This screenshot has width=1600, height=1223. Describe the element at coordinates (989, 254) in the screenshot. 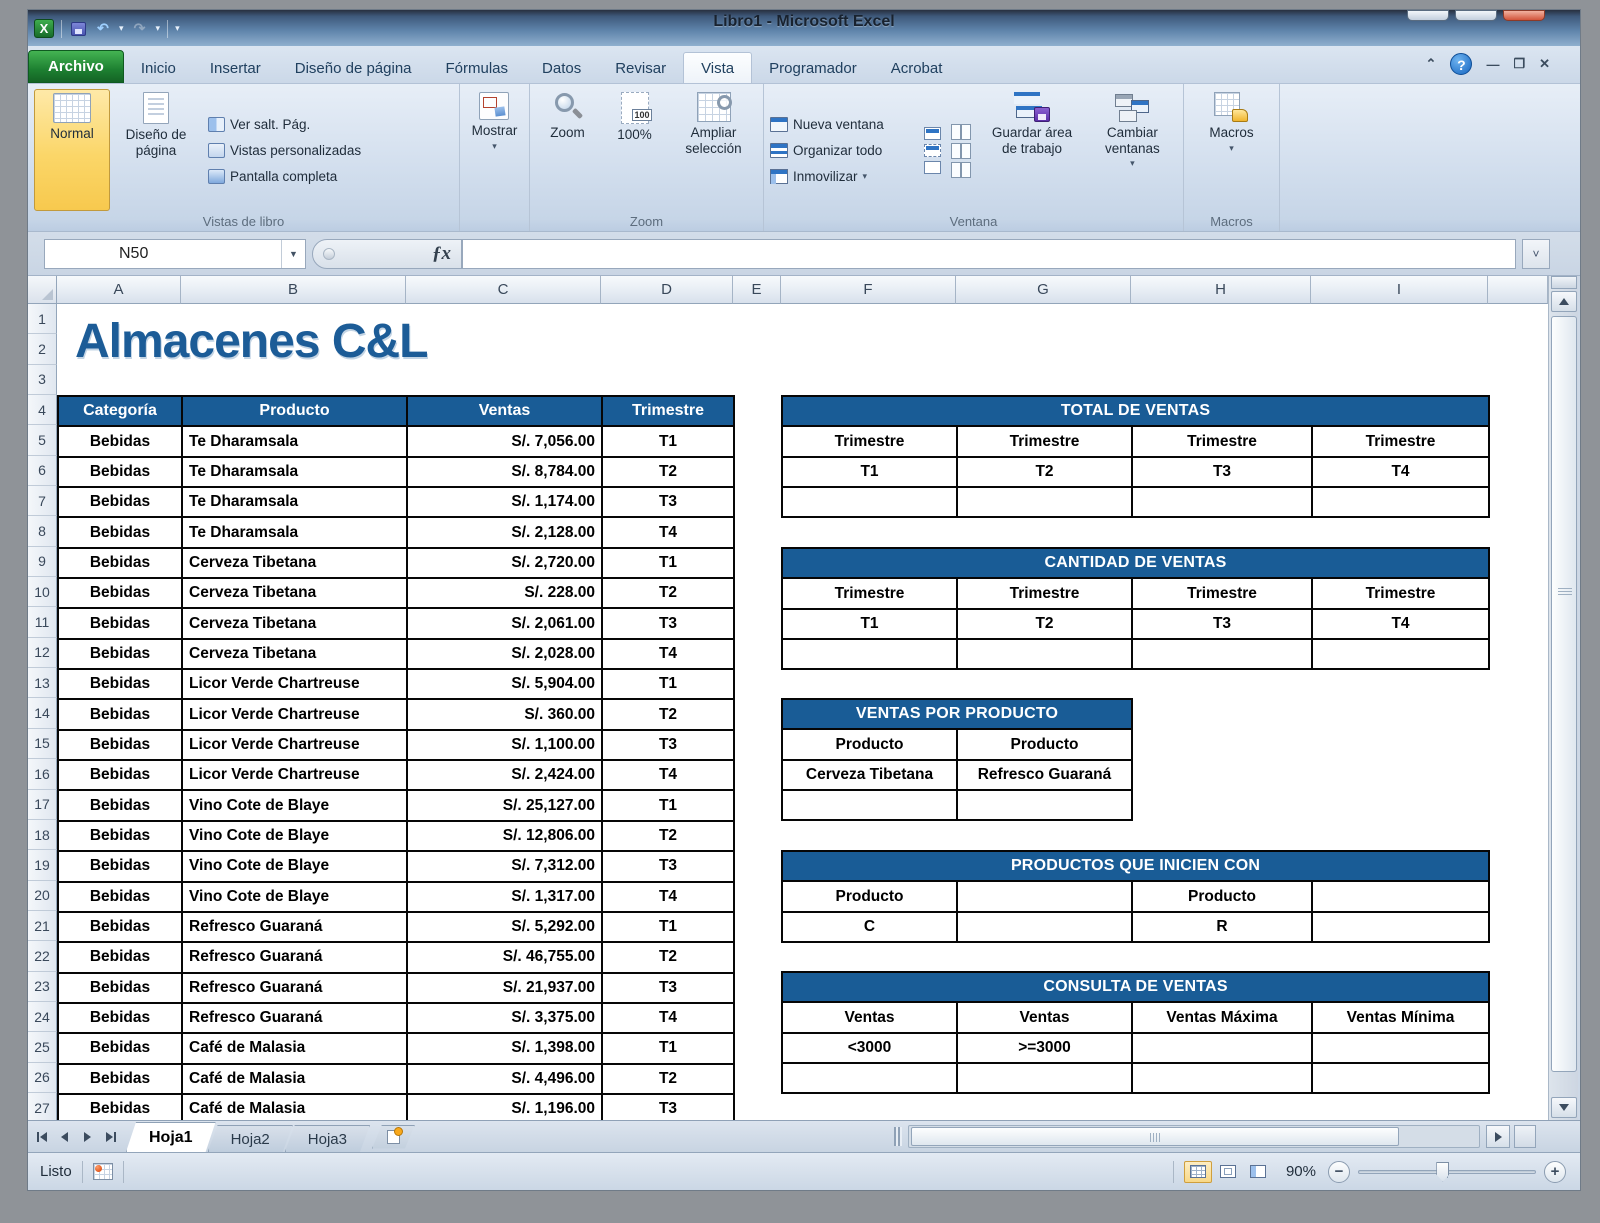

I see `formula-input` at that location.